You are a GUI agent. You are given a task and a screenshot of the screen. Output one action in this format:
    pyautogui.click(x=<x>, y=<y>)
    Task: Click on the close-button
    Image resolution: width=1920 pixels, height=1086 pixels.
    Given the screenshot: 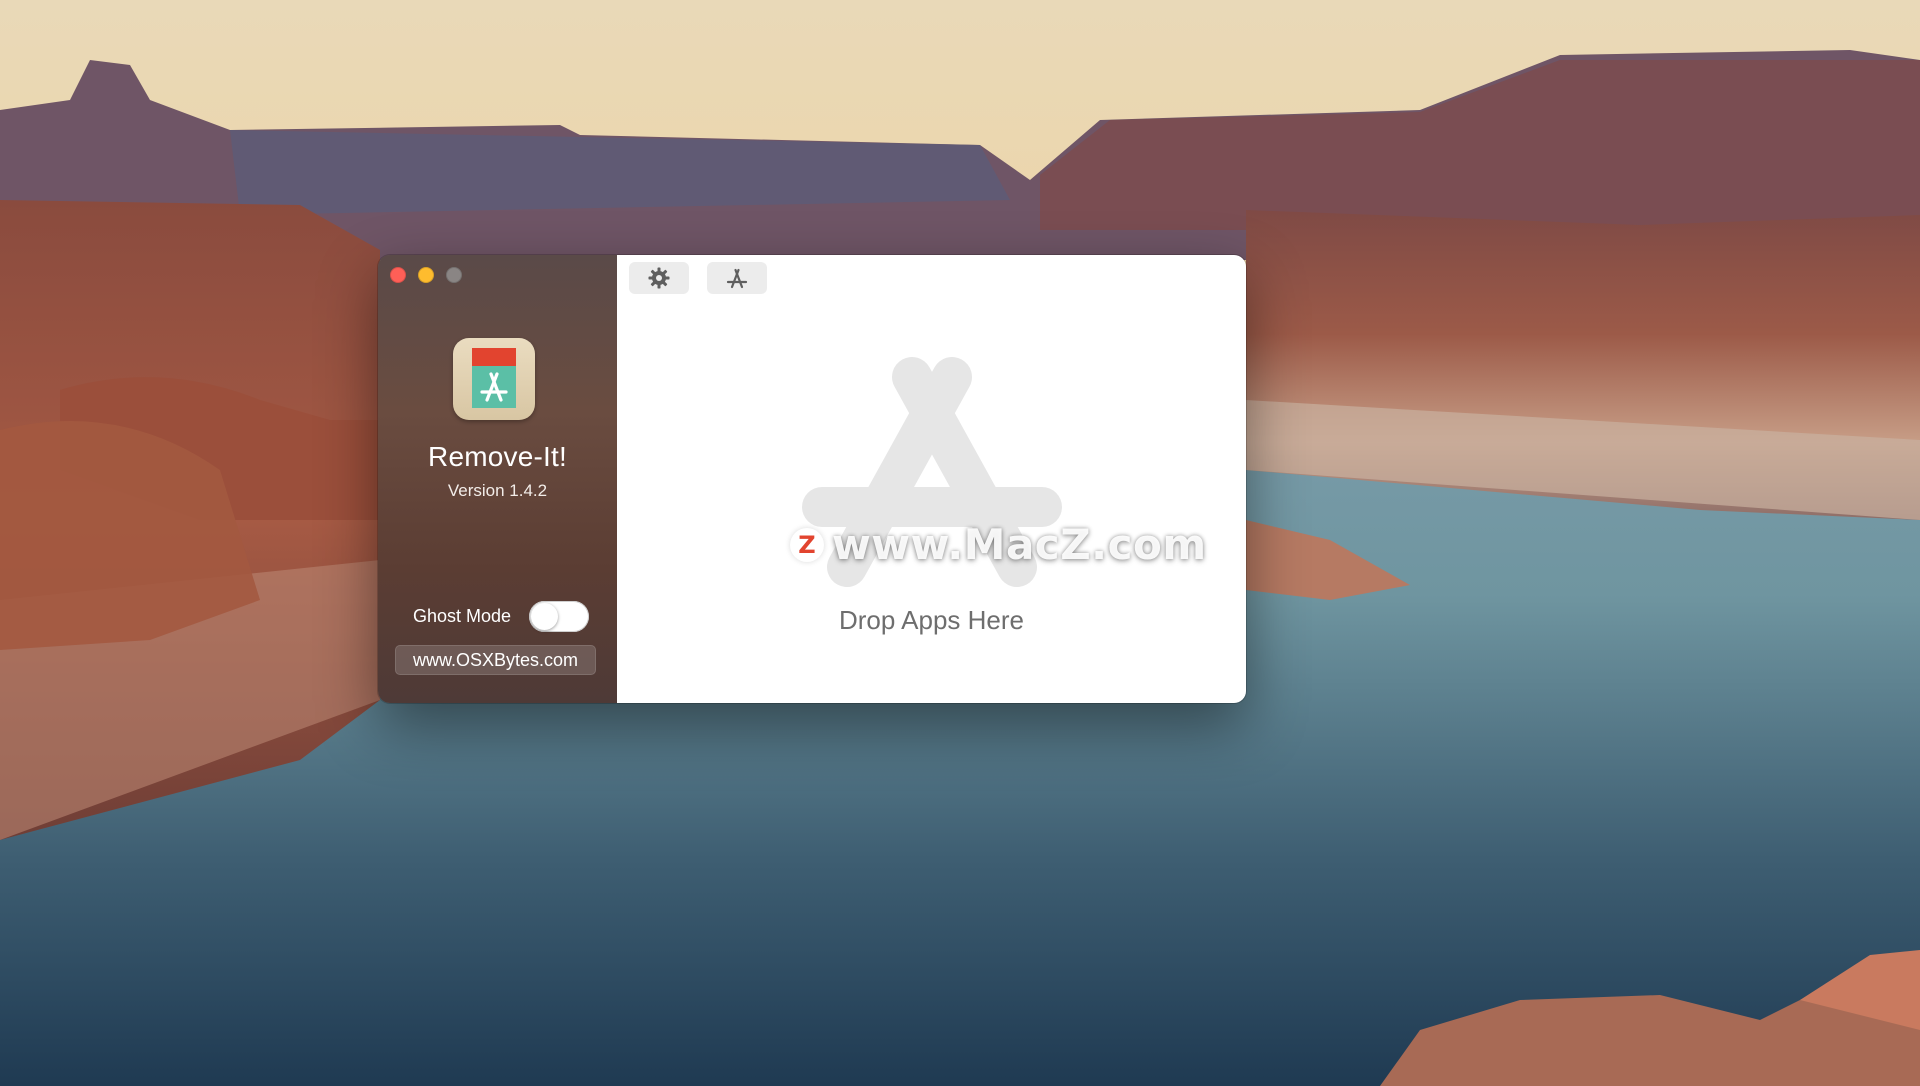 What is the action you would take?
    pyautogui.click(x=398, y=275)
    